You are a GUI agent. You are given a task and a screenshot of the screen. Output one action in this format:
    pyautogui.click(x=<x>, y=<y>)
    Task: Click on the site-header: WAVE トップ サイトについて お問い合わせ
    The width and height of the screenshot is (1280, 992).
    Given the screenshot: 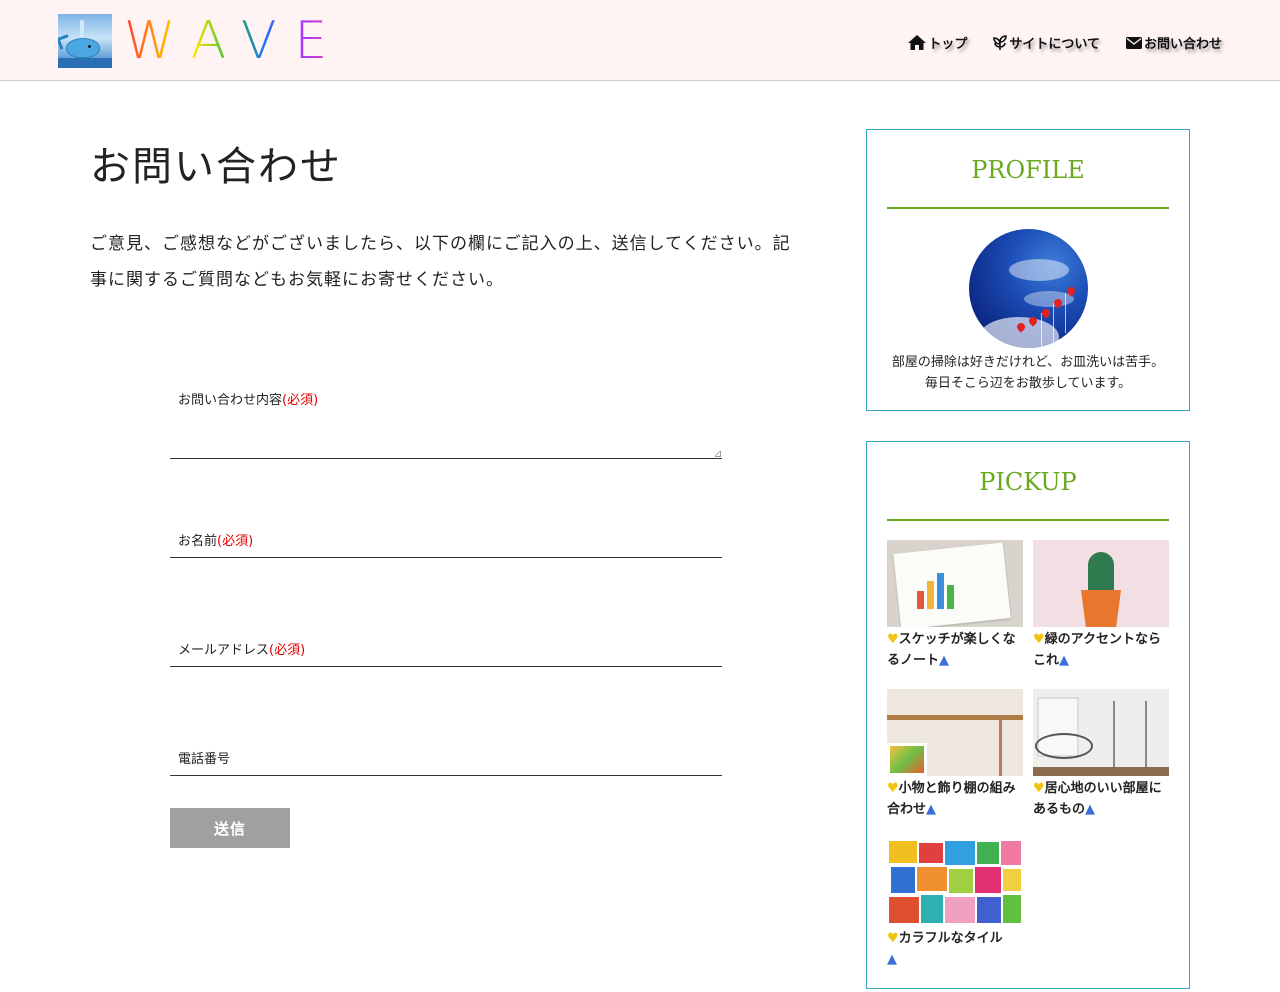 What is the action you would take?
    pyautogui.click(x=640, y=40)
    